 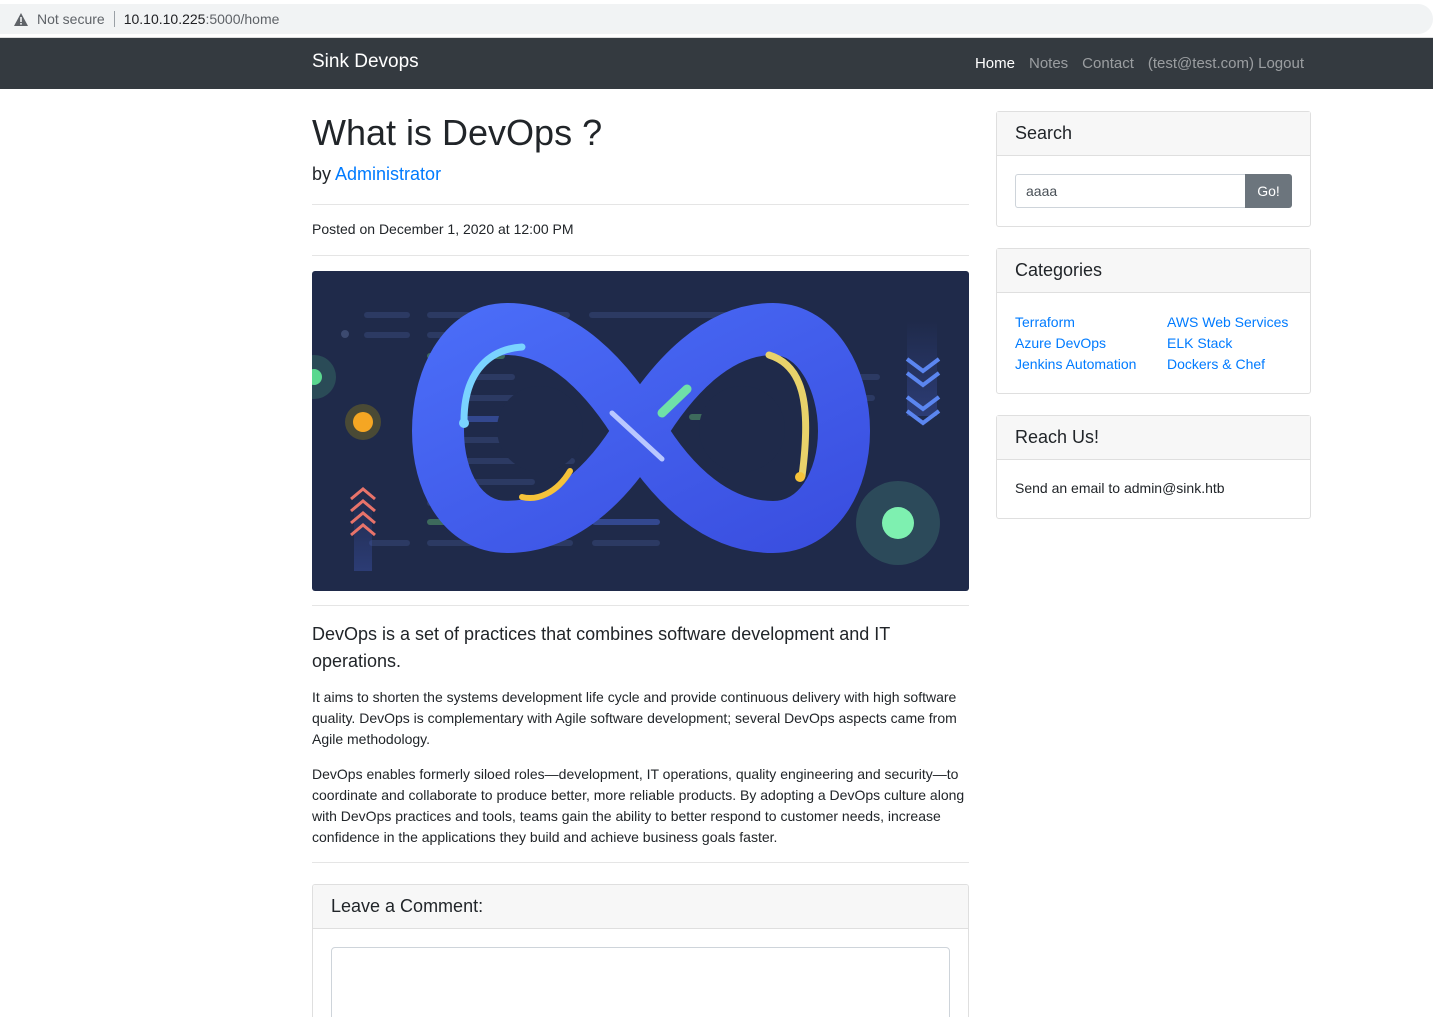 I want to click on url-host: 10.10.10.225, so click(x=164, y=19).